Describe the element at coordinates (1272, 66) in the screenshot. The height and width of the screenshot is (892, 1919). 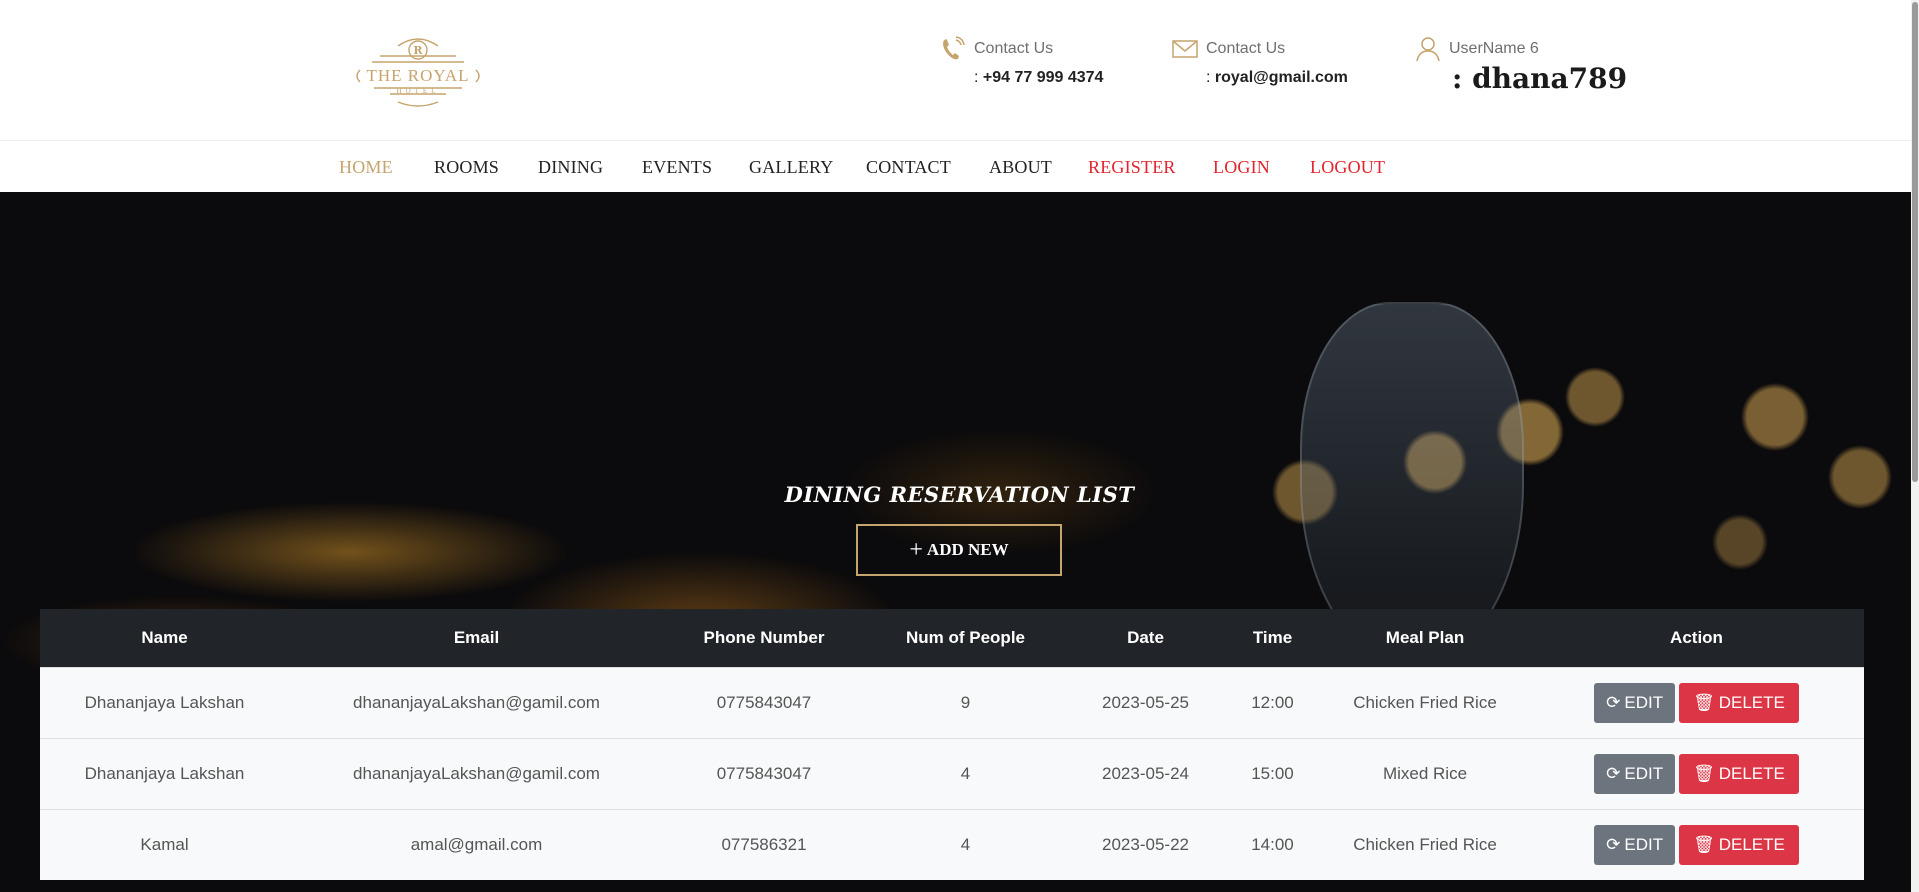
I see `contact-email: Contact Us : royal@gmail.com` at that location.